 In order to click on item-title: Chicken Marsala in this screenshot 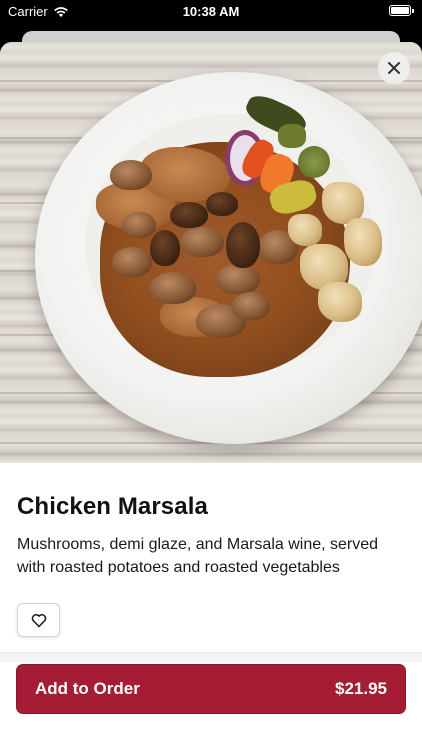, I will do `click(112, 506)`.